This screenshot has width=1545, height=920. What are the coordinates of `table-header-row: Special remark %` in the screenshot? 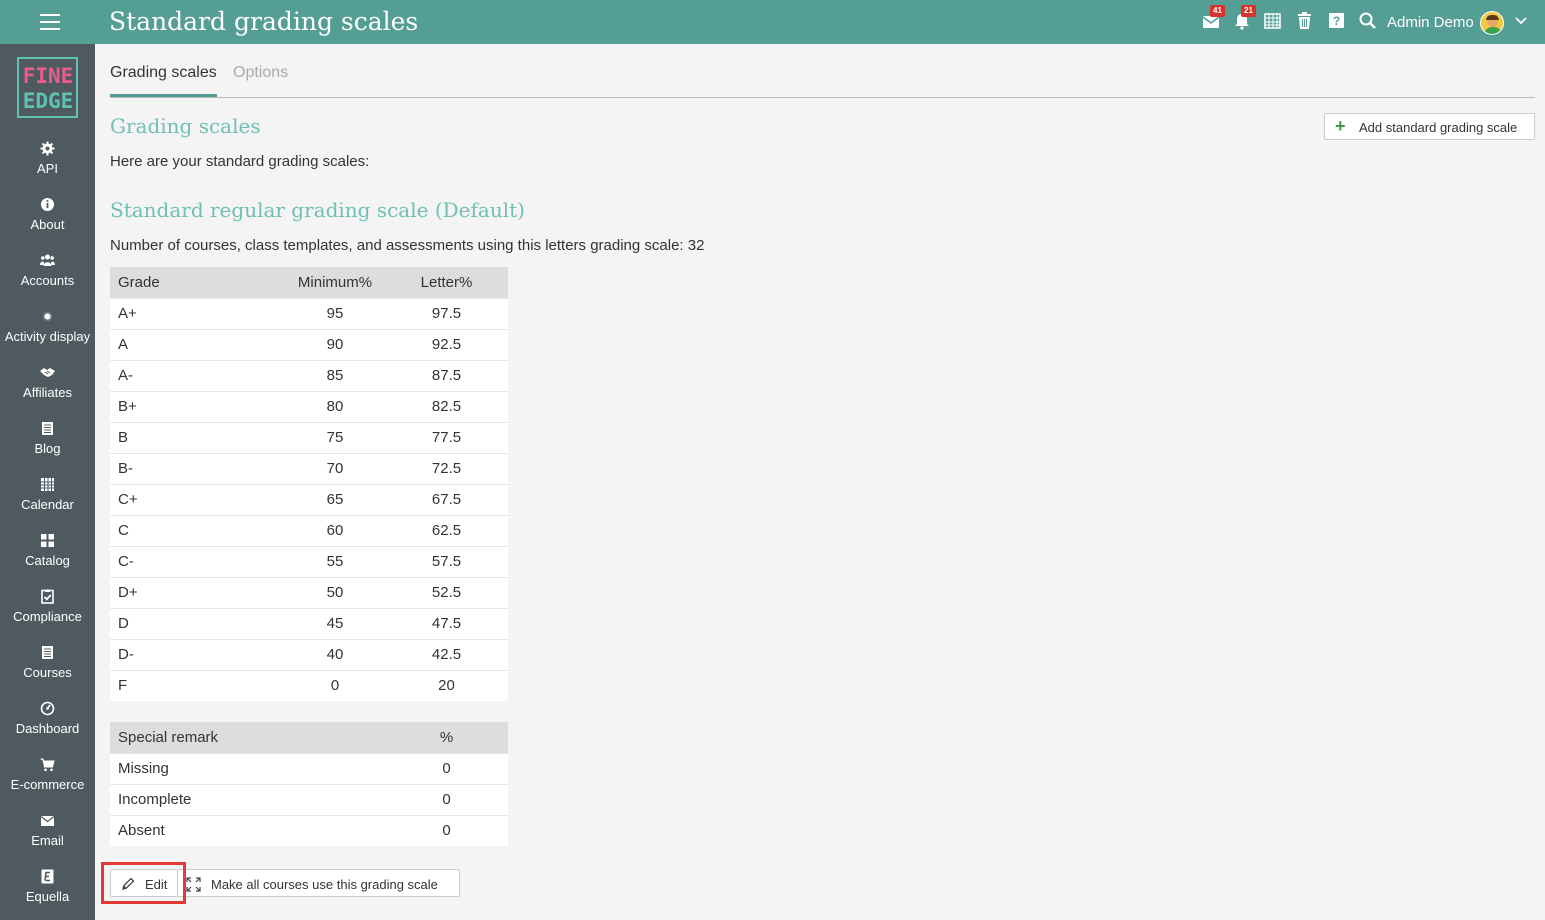 It's located at (309, 737).